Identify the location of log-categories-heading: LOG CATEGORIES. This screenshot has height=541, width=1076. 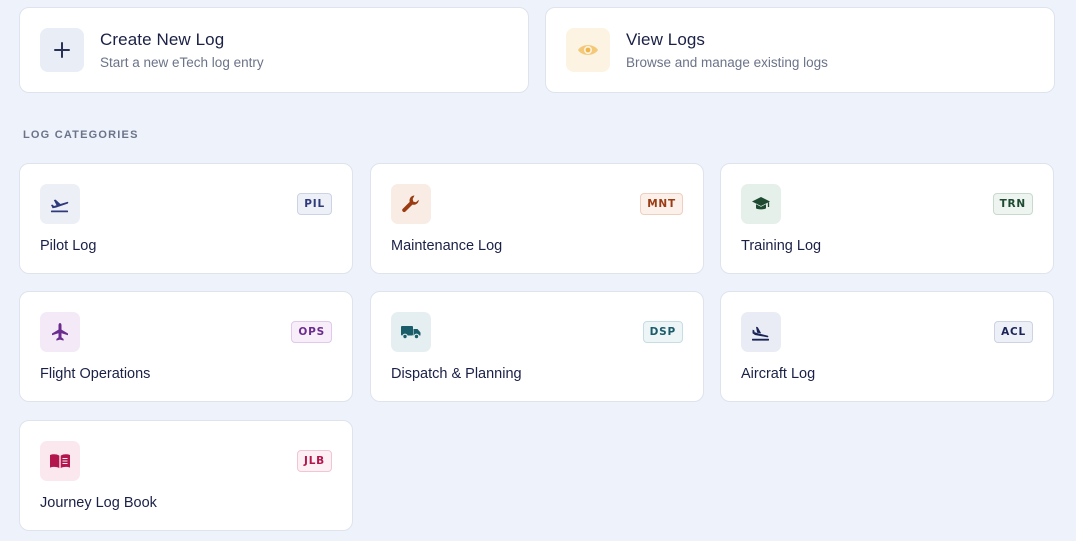
(81, 135).